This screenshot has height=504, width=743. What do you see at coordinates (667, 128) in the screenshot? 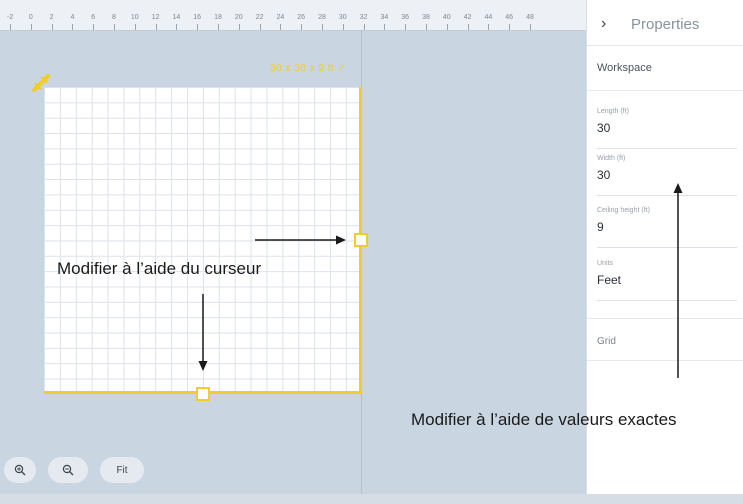
I see `length-field: Length (ft) 30` at bounding box center [667, 128].